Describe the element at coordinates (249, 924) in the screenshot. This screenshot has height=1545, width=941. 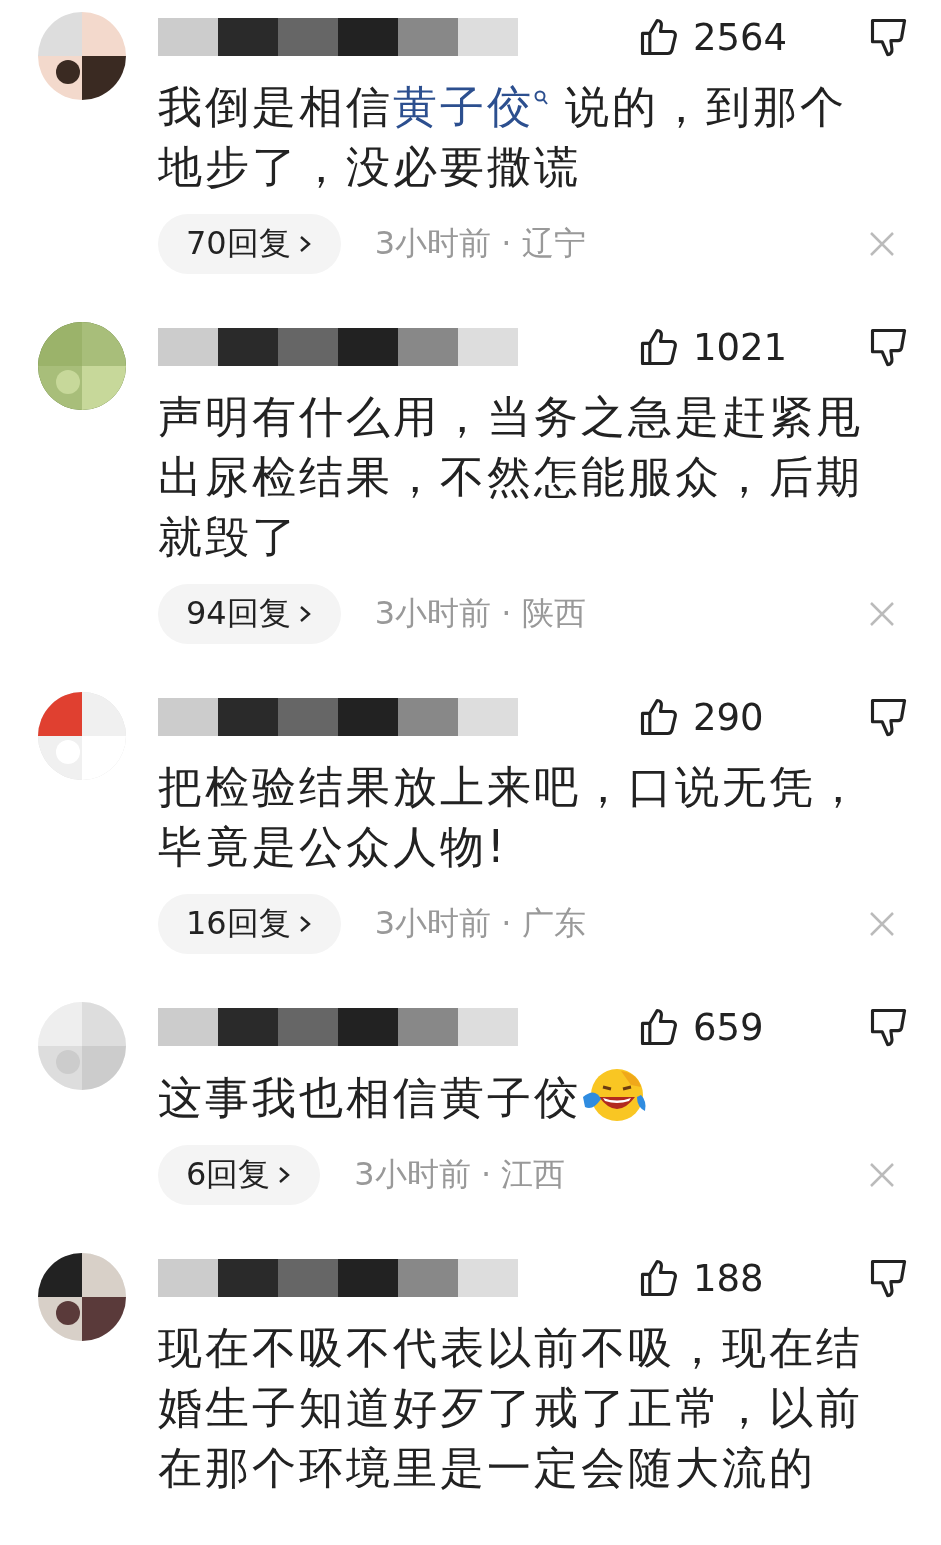
I see `replies-button: 16回复` at that location.